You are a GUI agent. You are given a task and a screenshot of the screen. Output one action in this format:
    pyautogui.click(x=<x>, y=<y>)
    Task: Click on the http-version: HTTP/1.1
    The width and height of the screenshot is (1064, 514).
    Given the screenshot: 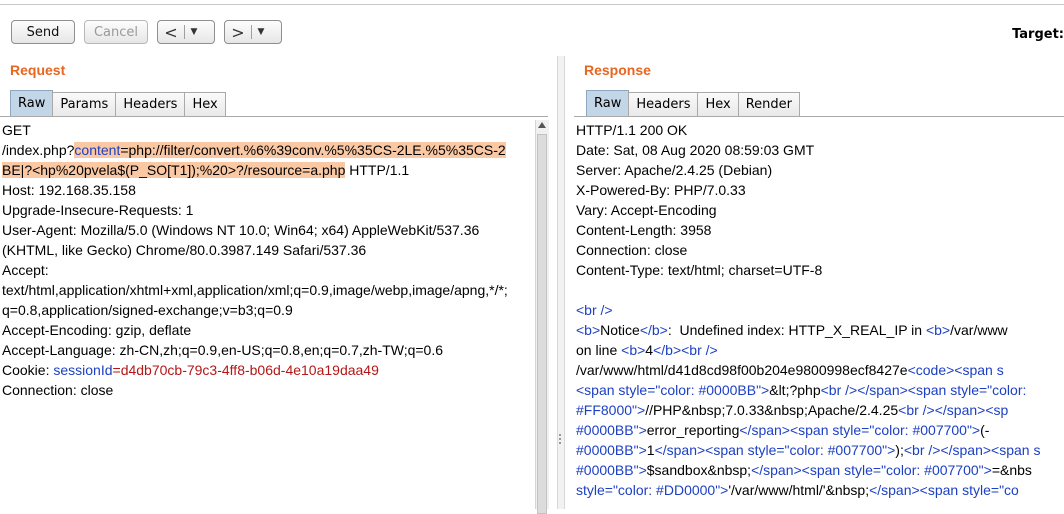 What is the action you would take?
    pyautogui.click(x=377, y=170)
    